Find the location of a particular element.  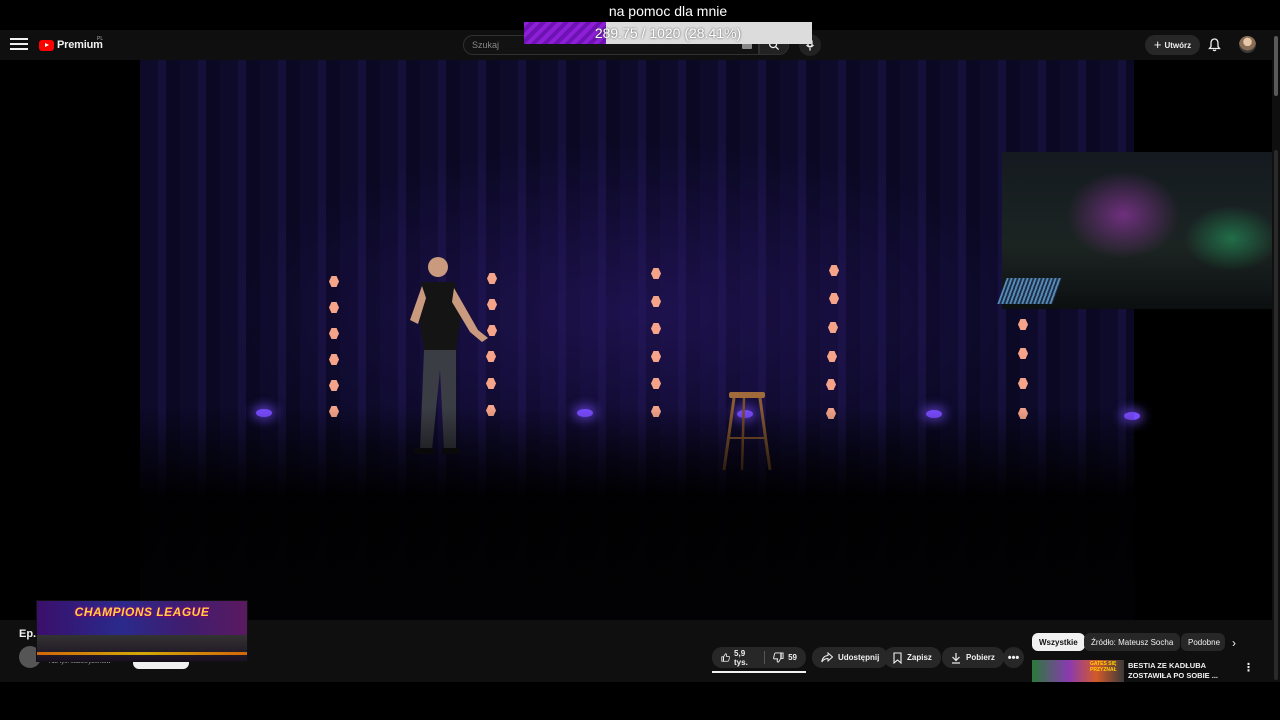

dislike-button: 59 is located at coordinates (785, 657).